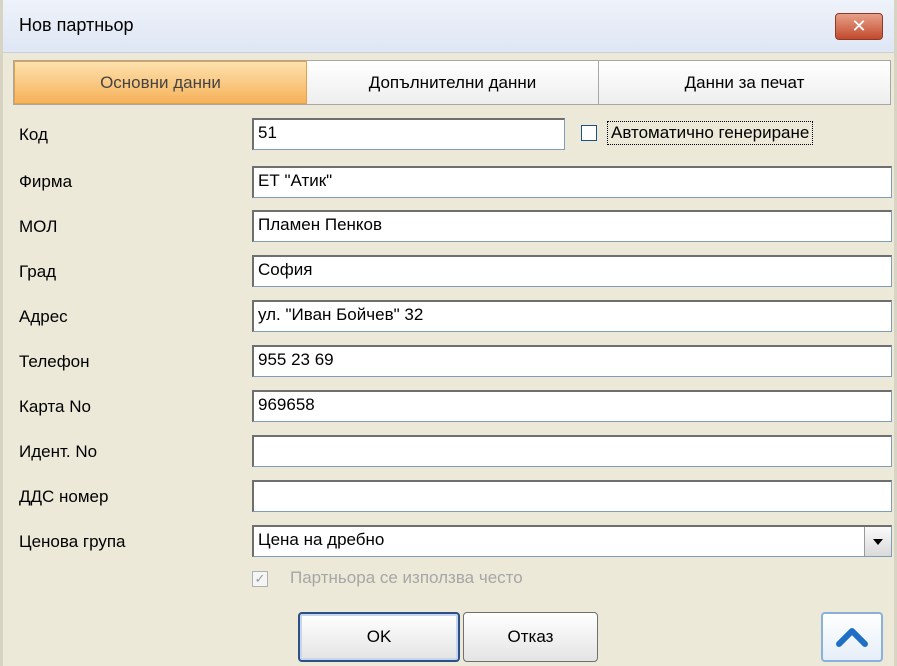 The image size is (897, 666). What do you see at coordinates (64, 496) in the screenshot?
I see `vat-no-label: ДДС номер` at bounding box center [64, 496].